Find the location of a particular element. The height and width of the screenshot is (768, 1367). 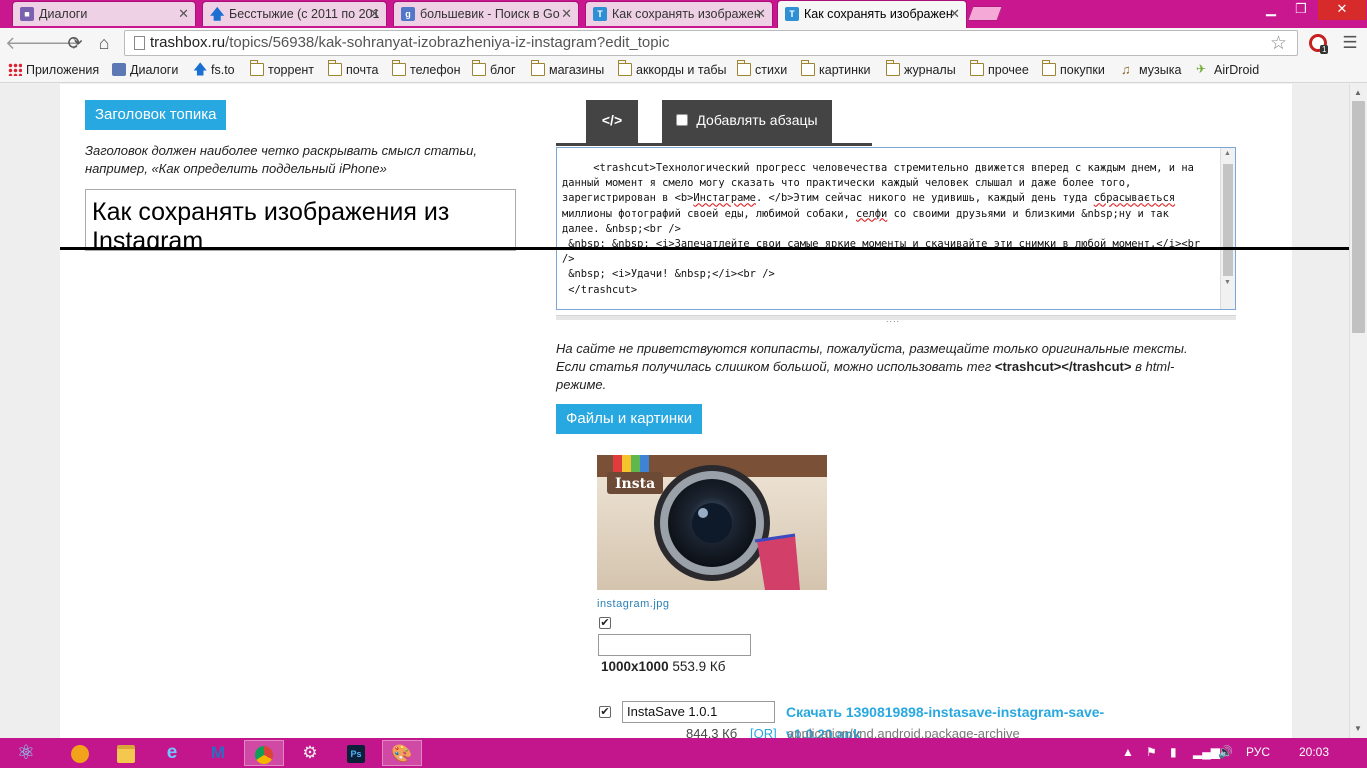

close-window-icon: ✕ is located at coordinates (1342, 10).